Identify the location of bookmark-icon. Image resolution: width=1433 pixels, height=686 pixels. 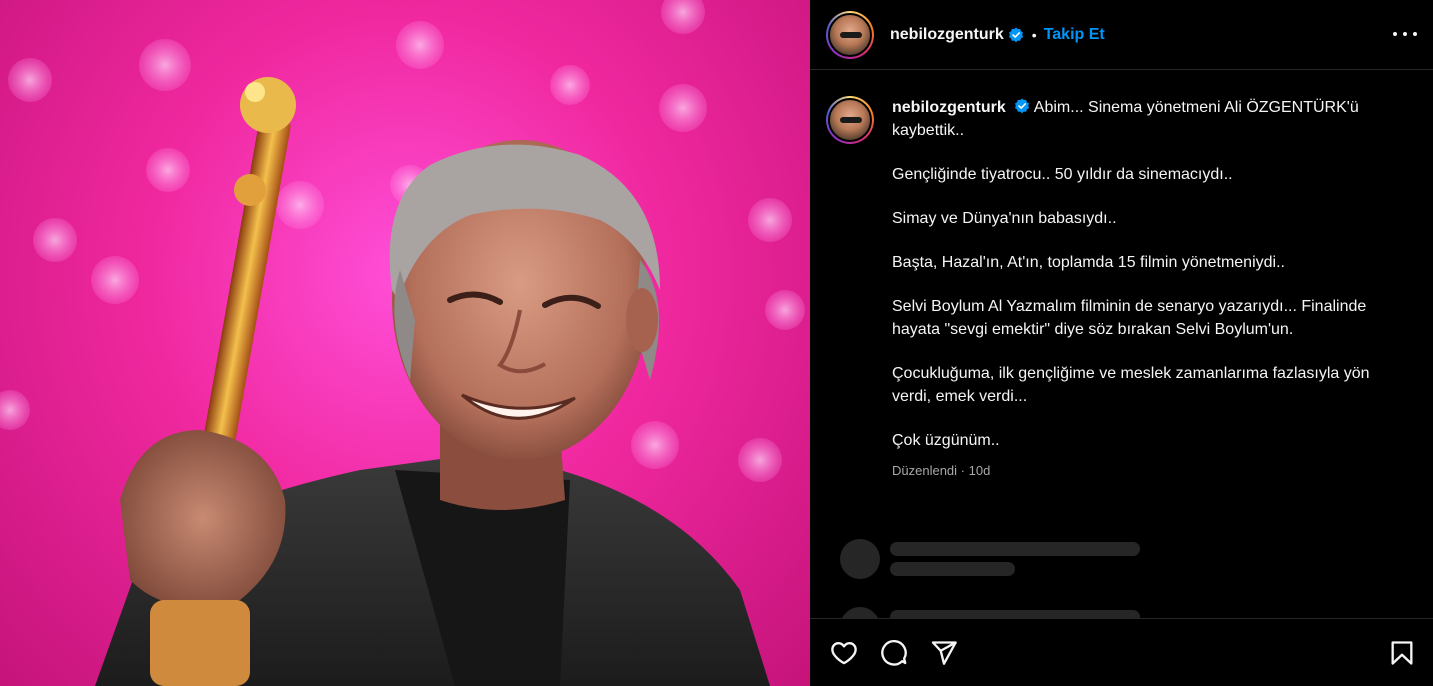
(1402, 653).